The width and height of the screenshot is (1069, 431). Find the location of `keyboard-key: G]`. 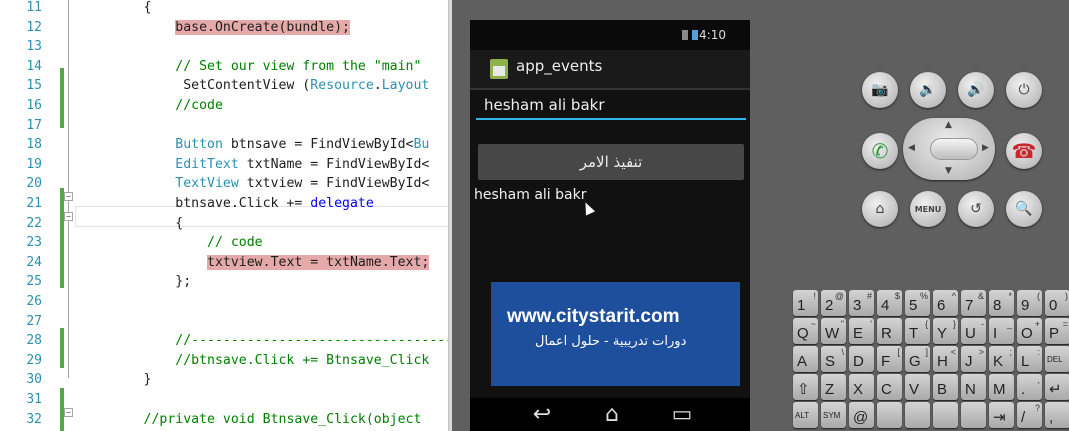

keyboard-key: G] is located at coordinates (917, 359).